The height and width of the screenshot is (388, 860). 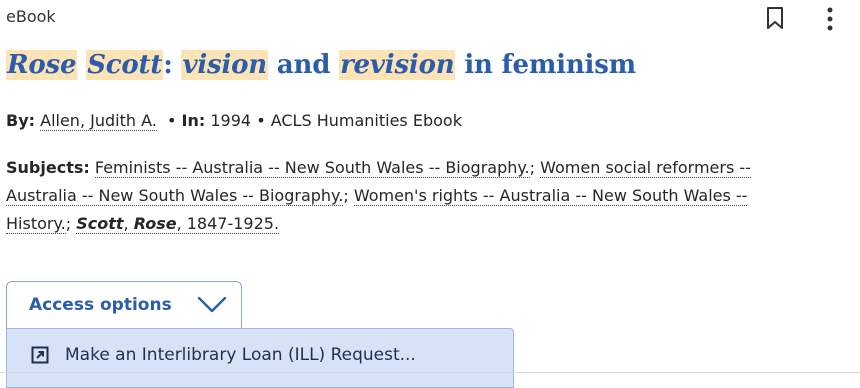 I want to click on subject-highlight: Rose, so click(x=155, y=223).